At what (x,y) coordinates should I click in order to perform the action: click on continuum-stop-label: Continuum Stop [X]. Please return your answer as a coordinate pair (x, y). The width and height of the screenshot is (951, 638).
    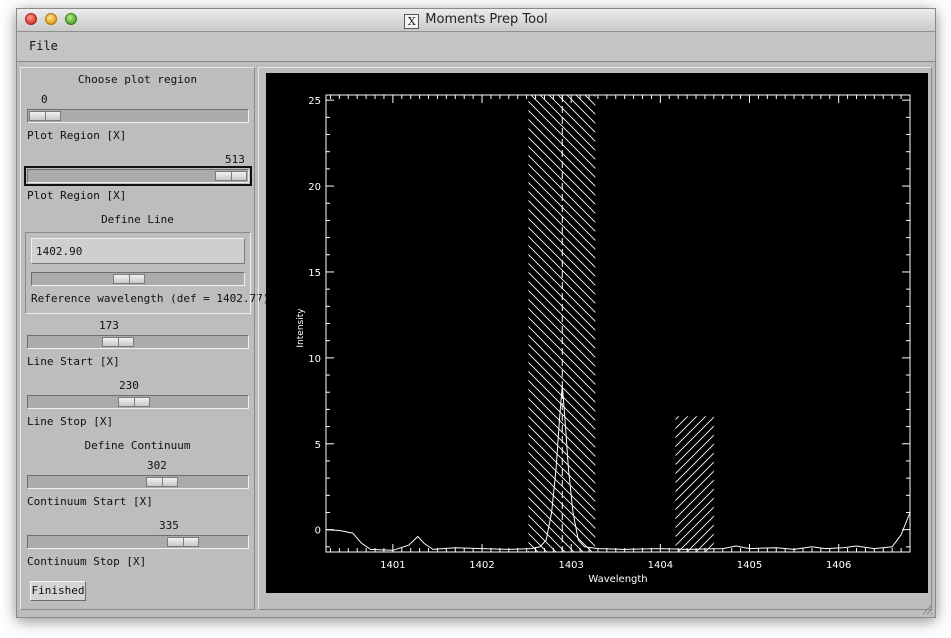
    Looking at the image, I should click on (87, 561).